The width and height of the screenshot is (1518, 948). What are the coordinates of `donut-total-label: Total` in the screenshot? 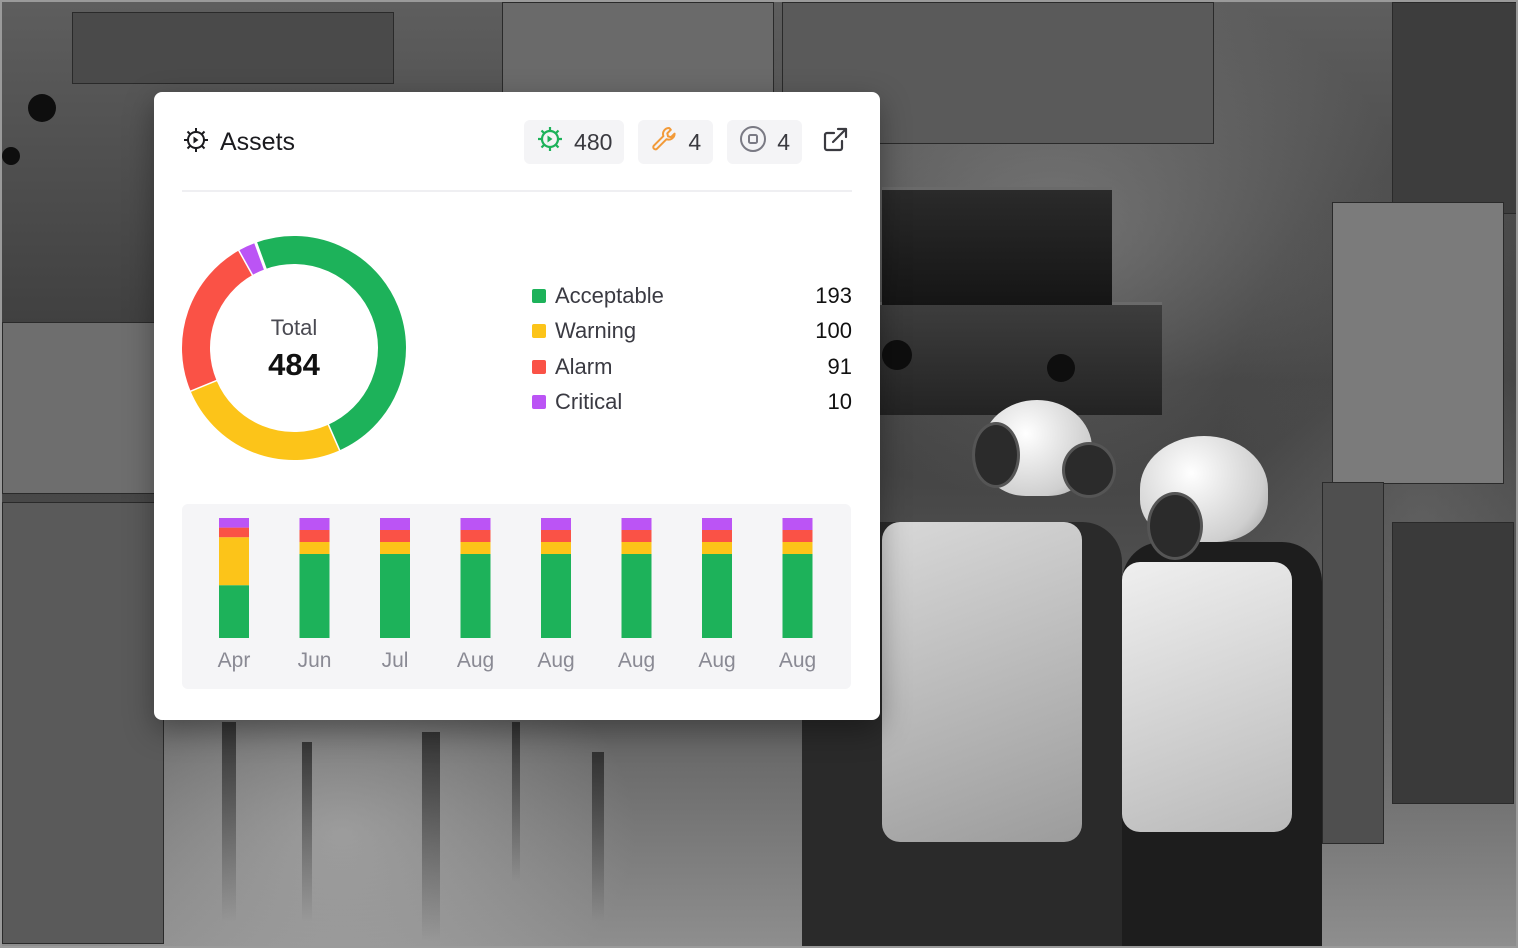 It's located at (294, 327).